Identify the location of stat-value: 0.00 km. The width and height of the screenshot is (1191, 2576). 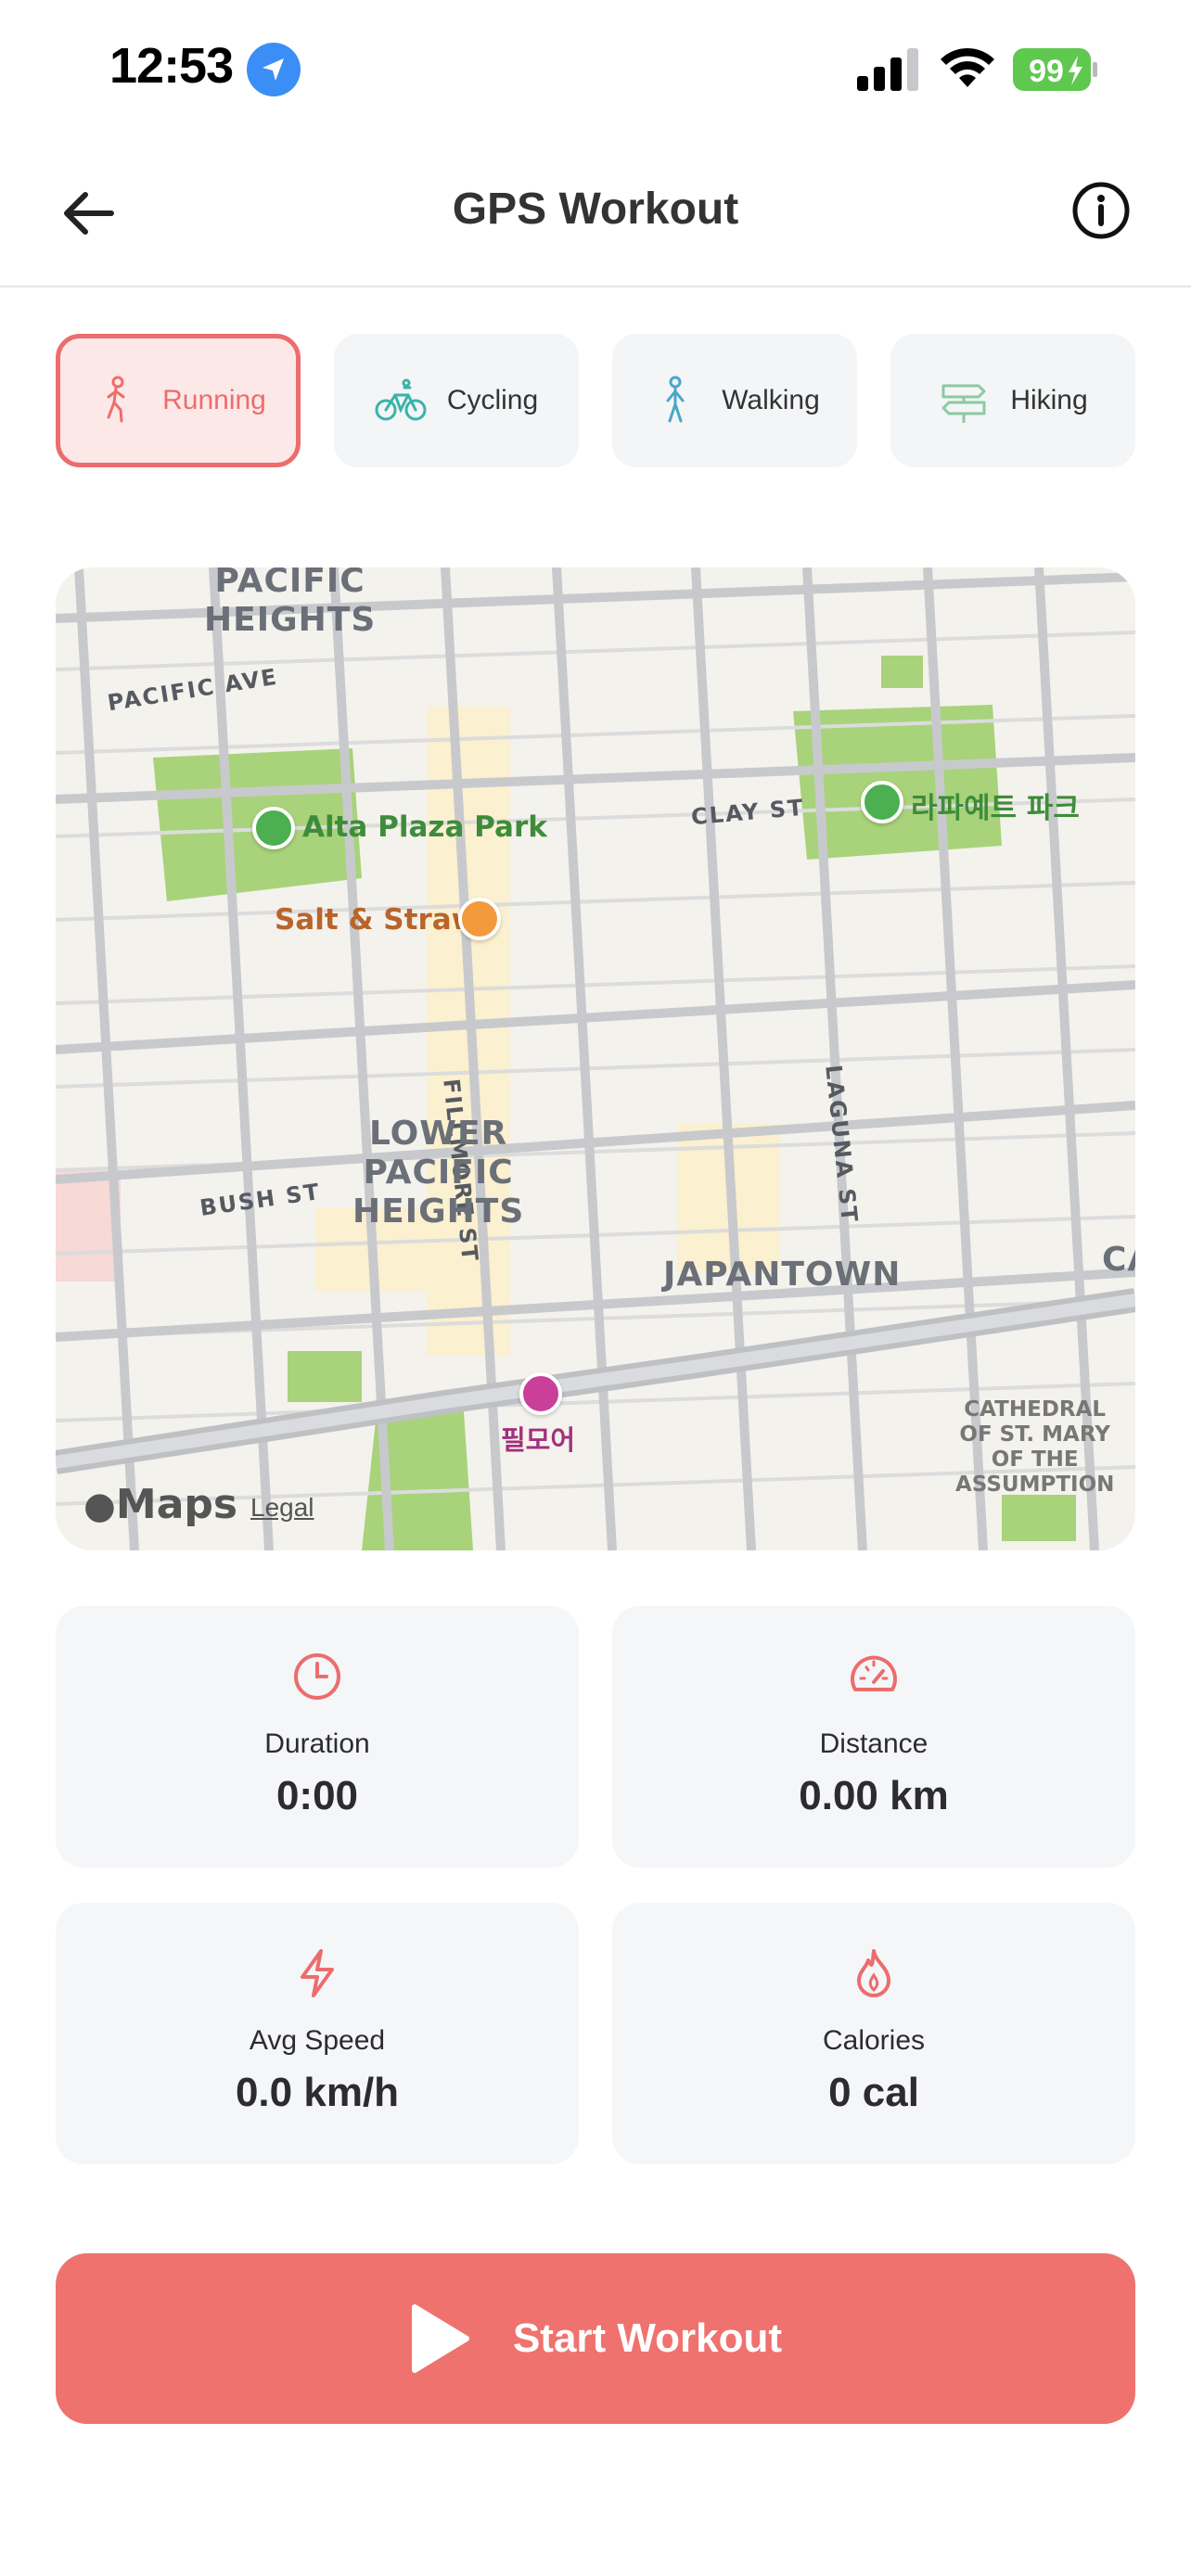
(874, 1795).